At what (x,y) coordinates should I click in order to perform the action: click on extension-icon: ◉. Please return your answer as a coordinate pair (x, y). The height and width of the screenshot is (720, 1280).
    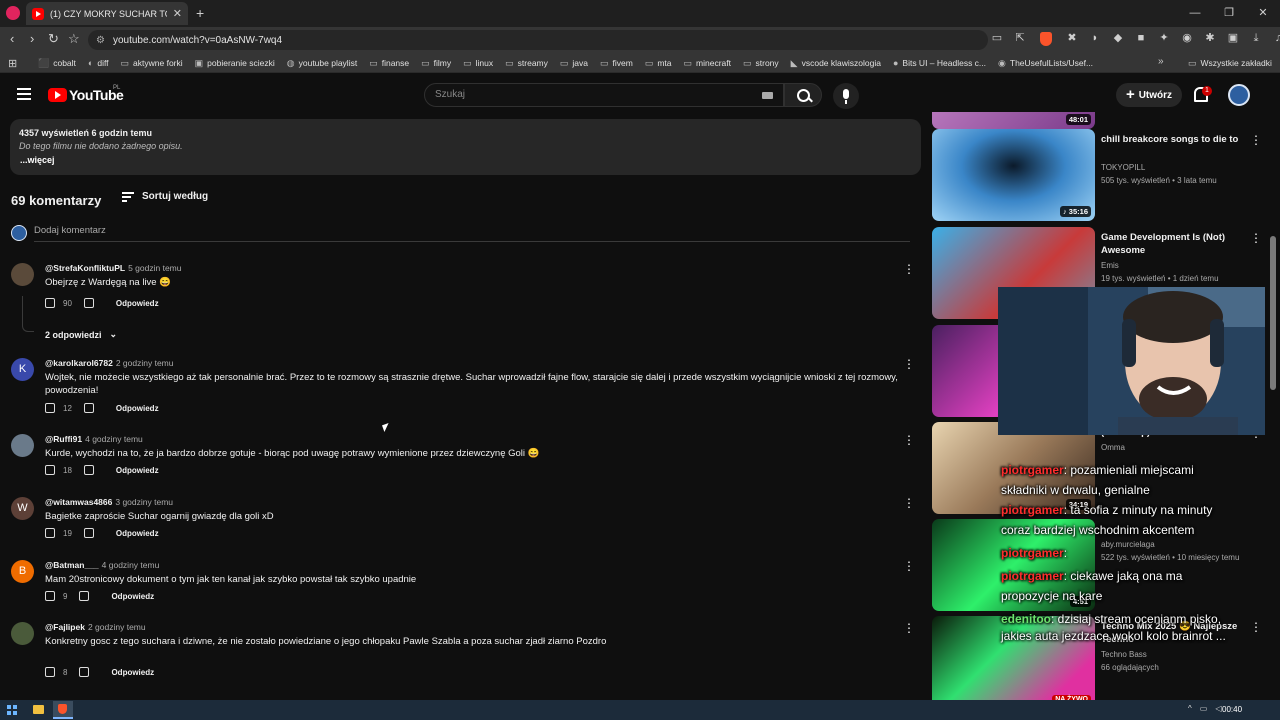
    Looking at the image, I should click on (1187, 38).